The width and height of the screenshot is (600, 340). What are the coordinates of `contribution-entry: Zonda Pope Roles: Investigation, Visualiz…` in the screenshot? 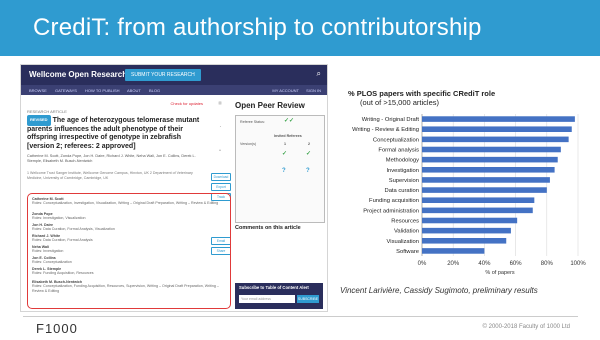 It's located at (59, 216).